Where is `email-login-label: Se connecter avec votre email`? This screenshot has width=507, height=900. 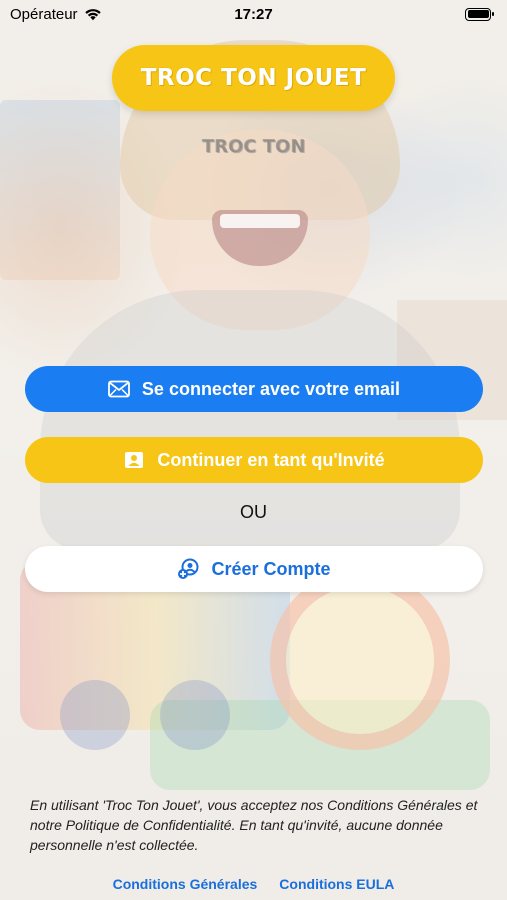
email-login-label: Se connecter avec votre email is located at coordinates (271, 388).